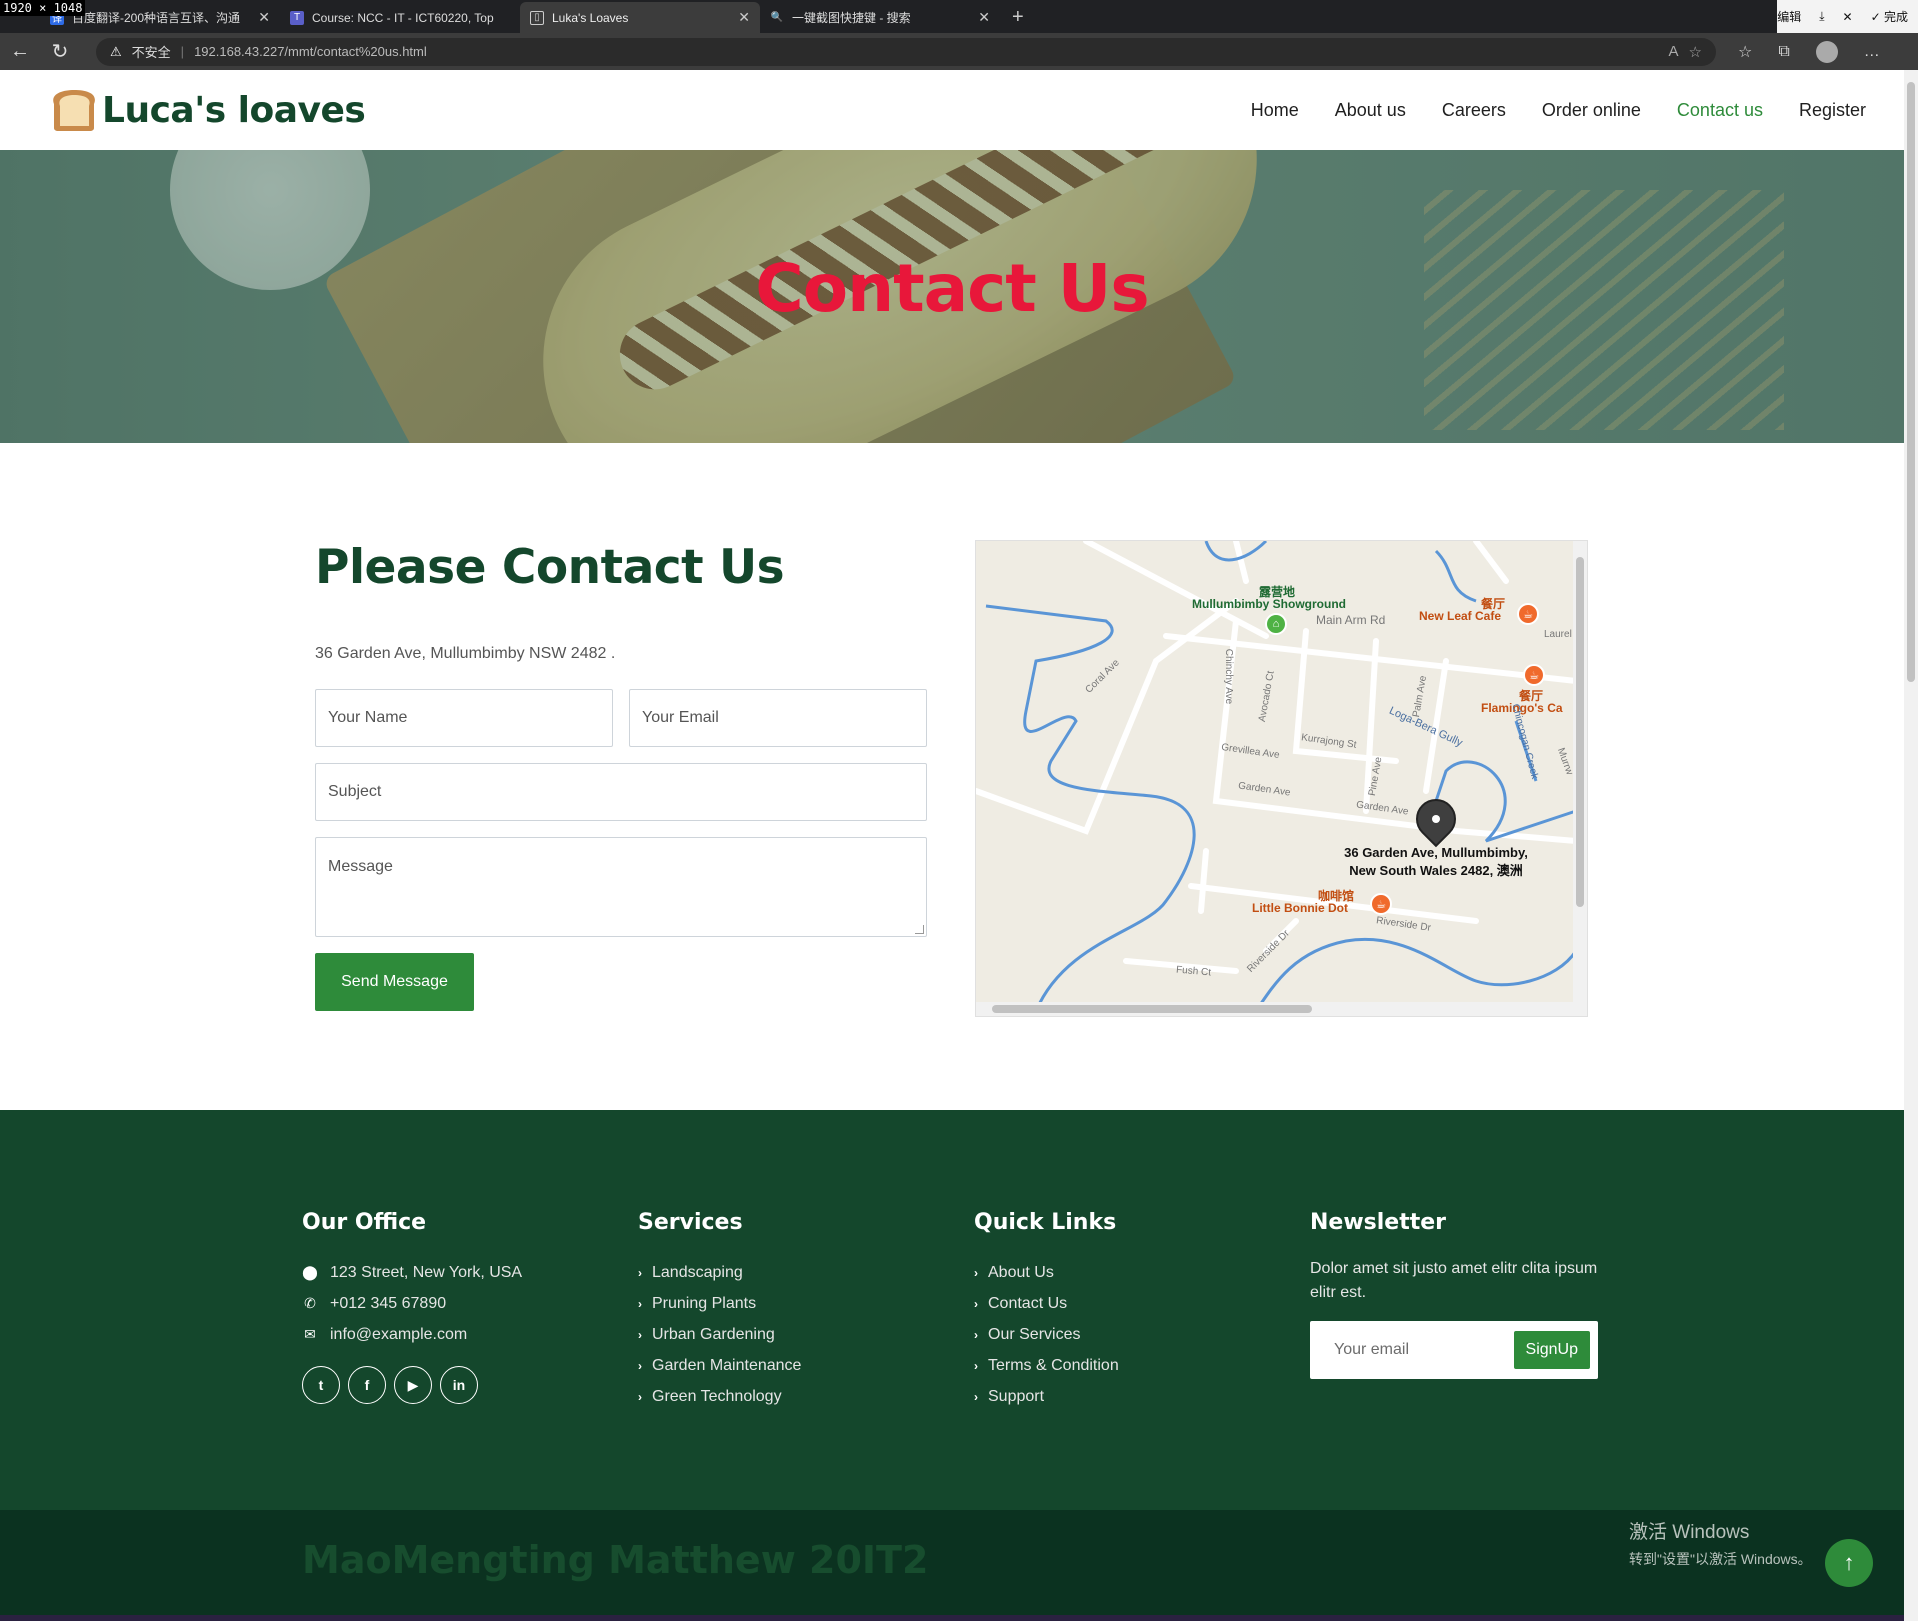 The height and width of the screenshot is (1621, 1918). What do you see at coordinates (1720, 1559) in the screenshot?
I see `watermark-line2: 转到"设置"以激活 Windows。` at bounding box center [1720, 1559].